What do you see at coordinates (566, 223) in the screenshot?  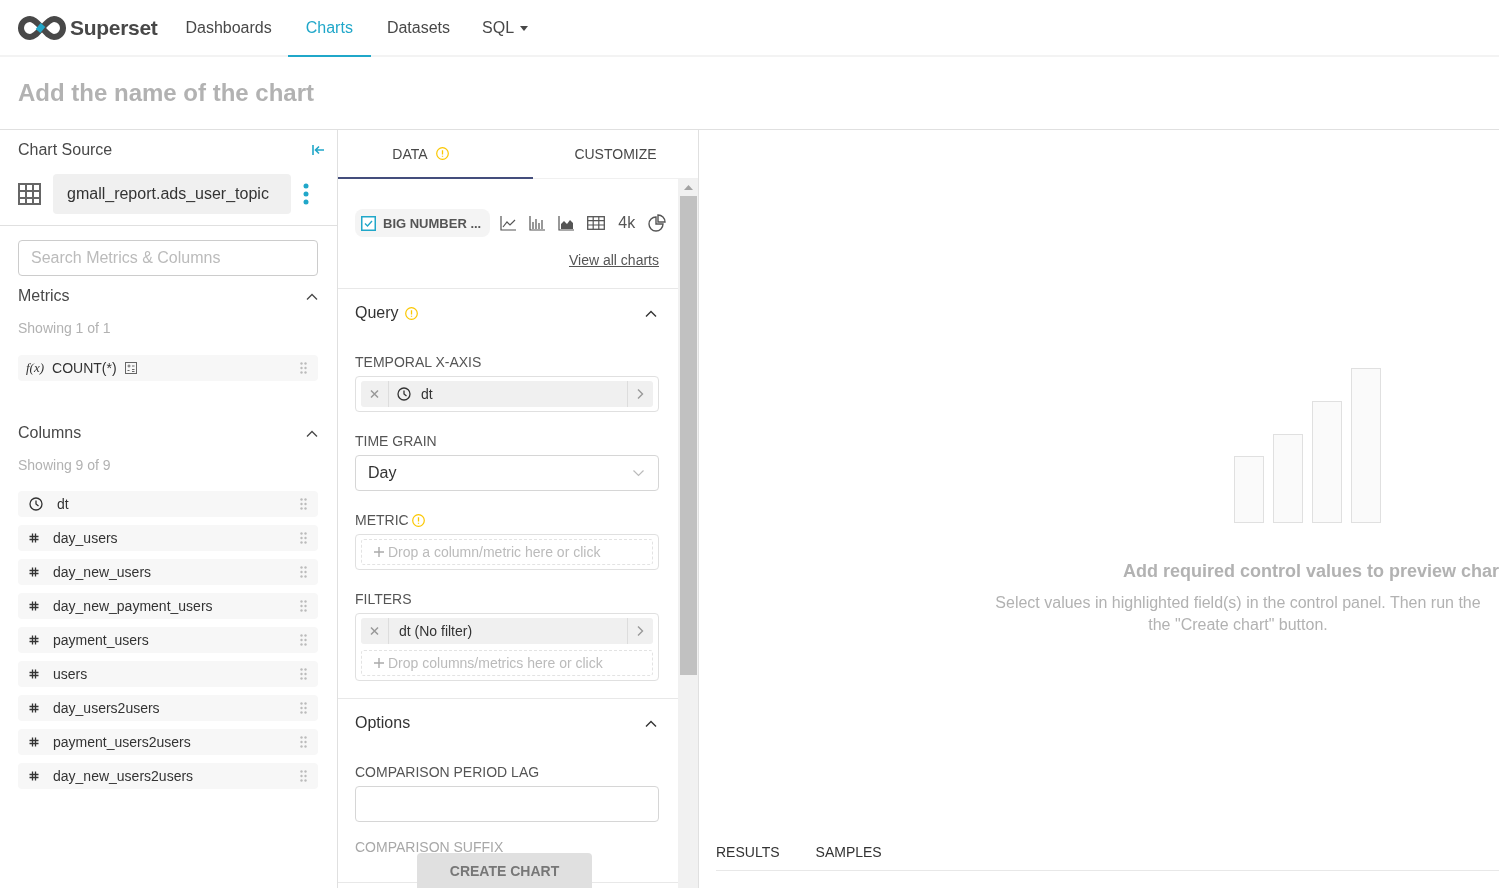 I see `area-chart-icon` at bounding box center [566, 223].